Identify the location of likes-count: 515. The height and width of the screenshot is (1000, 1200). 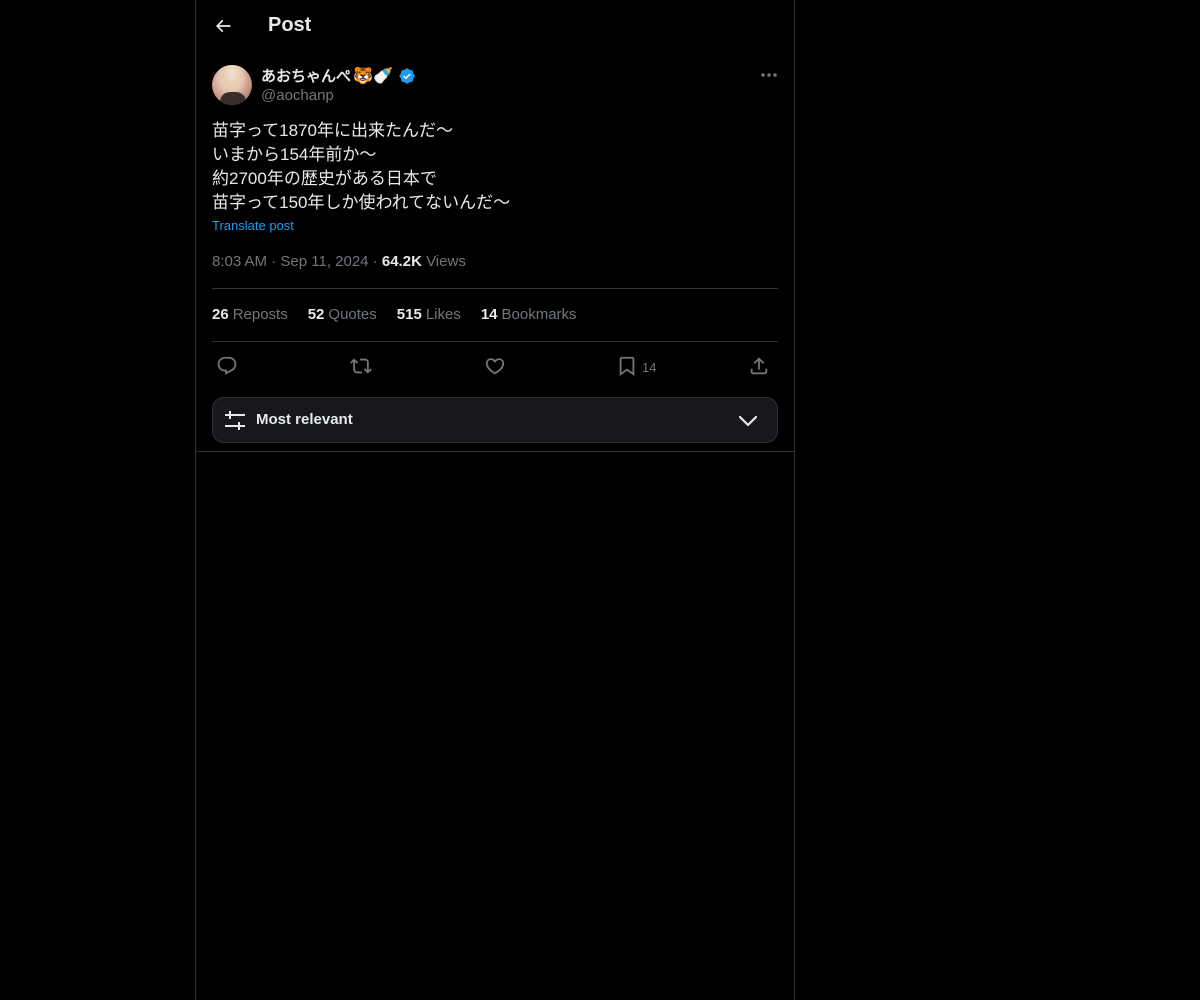
(409, 314).